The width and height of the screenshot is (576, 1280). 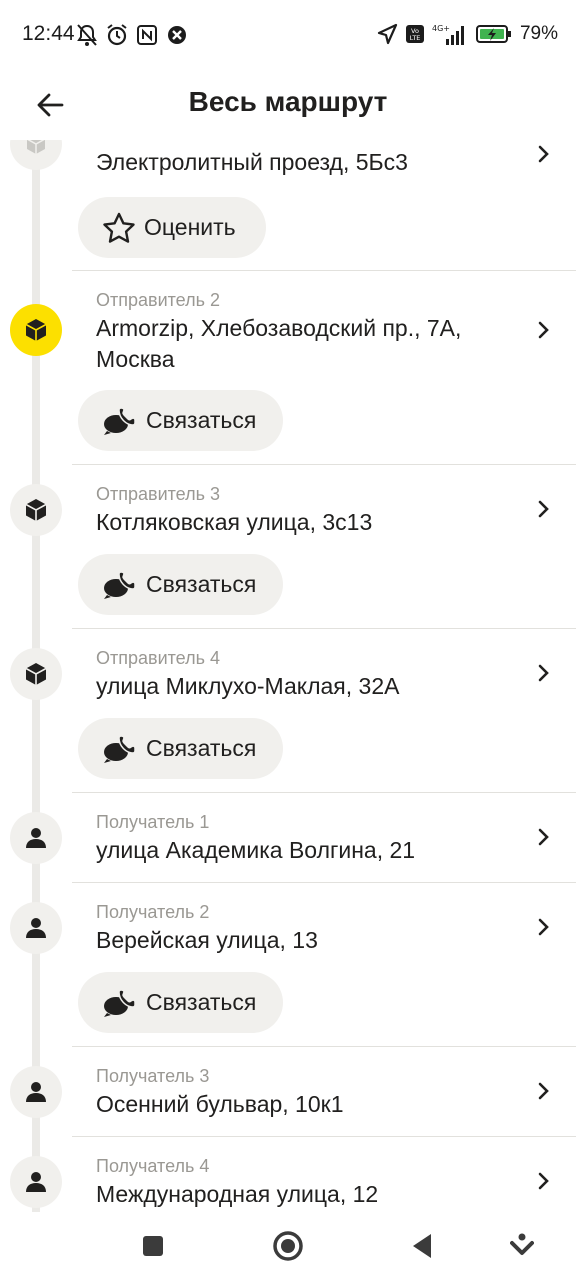 I want to click on home-button, so click(x=288, y=1246).